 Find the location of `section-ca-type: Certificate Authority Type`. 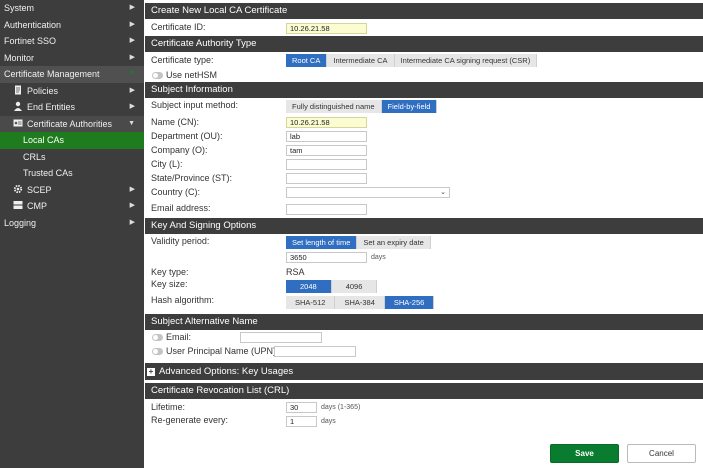

section-ca-type: Certificate Authority Type is located at coordinates (424, 44).